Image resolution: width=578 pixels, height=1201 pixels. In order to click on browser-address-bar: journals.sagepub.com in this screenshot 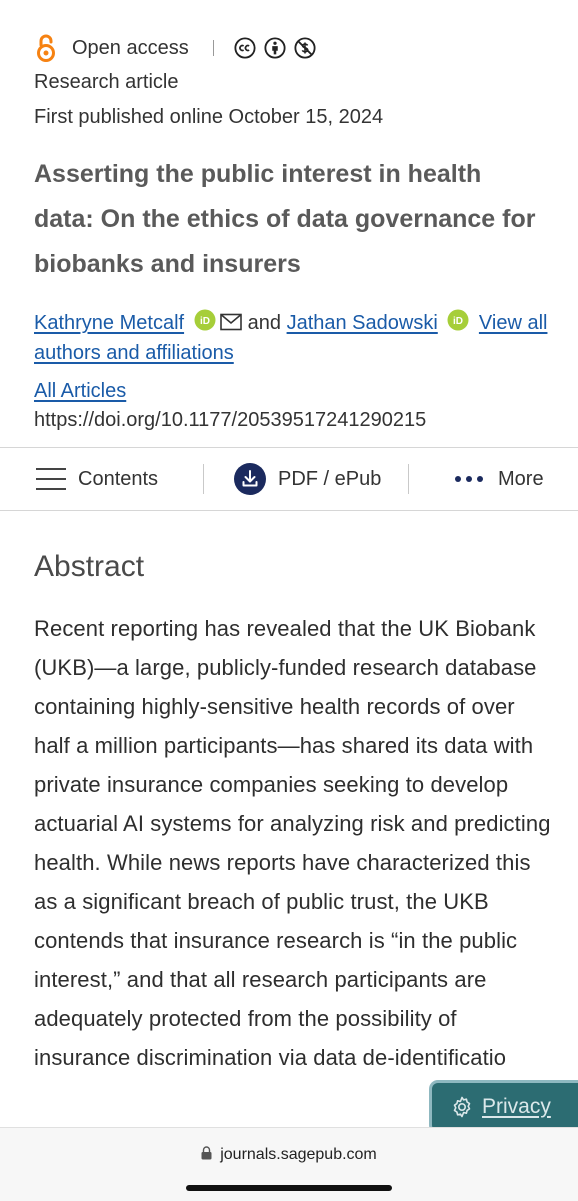, I will do `click(289, 1164)`.